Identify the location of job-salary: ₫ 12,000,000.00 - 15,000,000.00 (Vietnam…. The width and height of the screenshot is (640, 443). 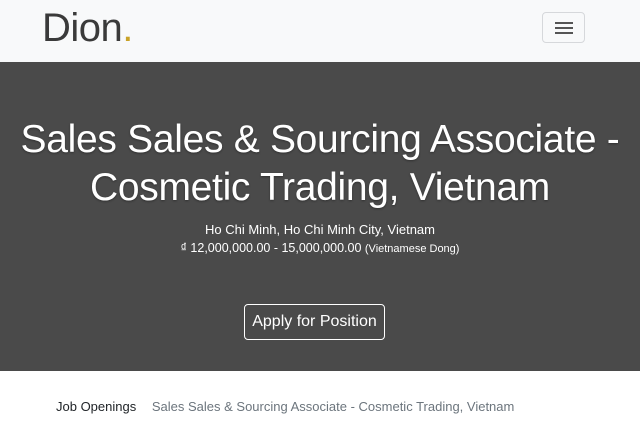
(320, 248).